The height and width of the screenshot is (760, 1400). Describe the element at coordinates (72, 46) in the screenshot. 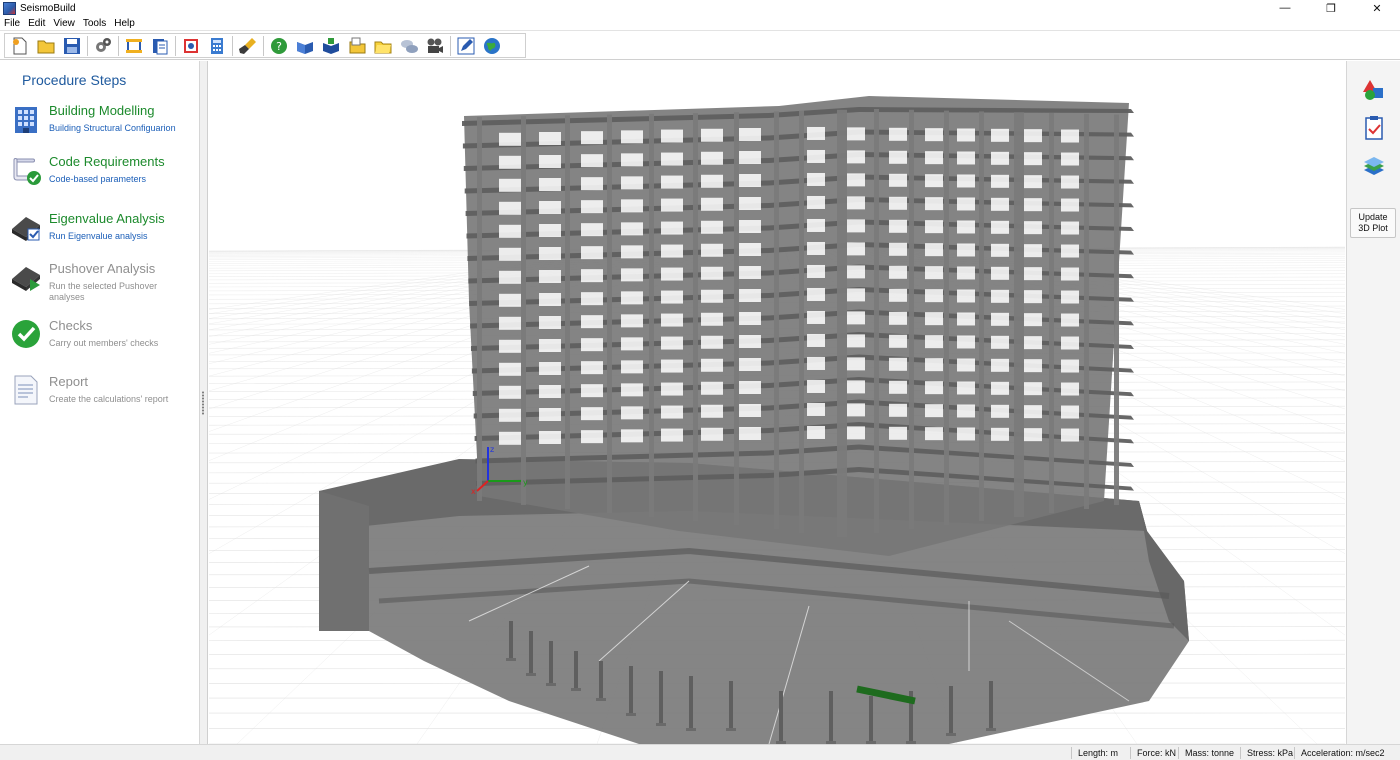

I see `save-icon` at that location.